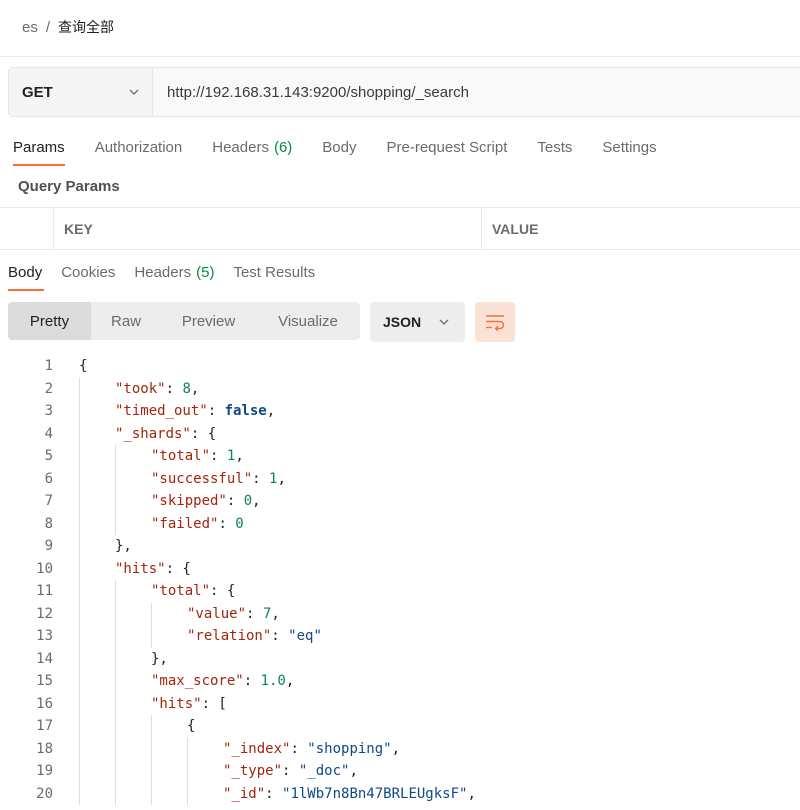 This screenshot has height=810, width=800. I want to click on response-tab-test-results-label: Test Results, so click(274, 272).